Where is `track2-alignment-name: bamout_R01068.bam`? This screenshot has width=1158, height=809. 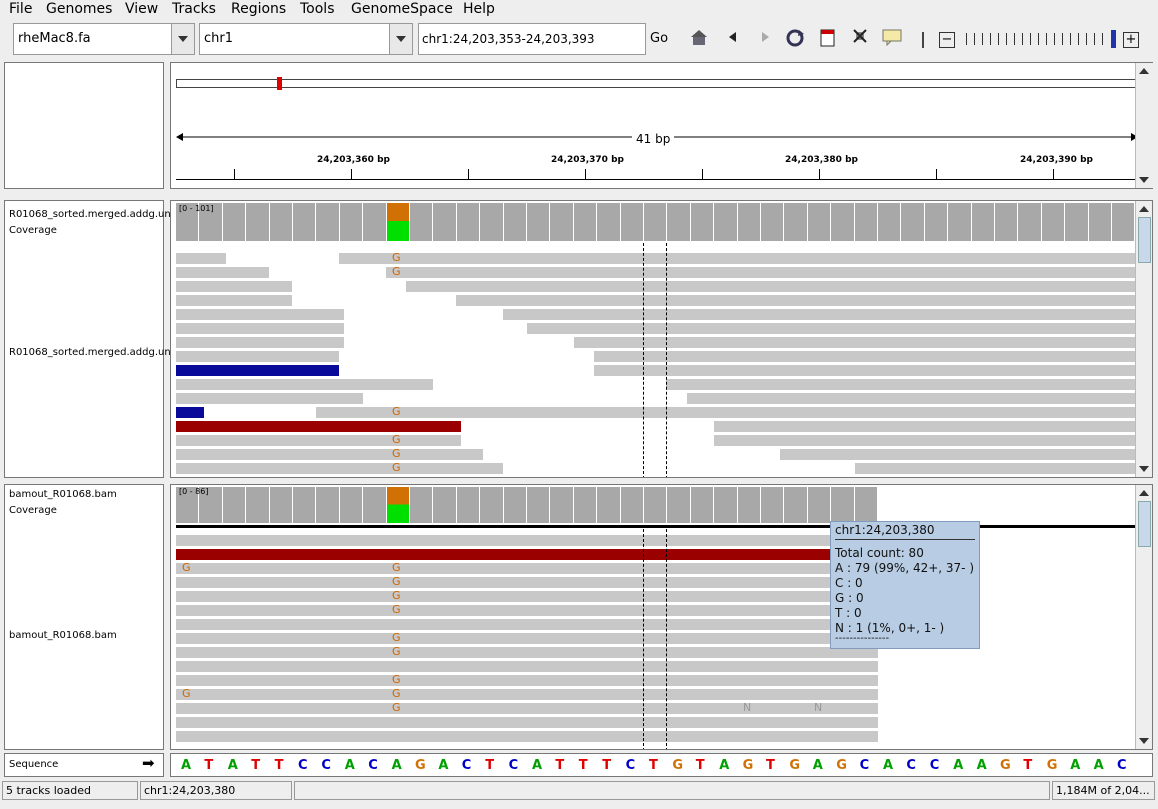 track2-alignment-name: bamout_R01068.bam is located at coordinates (84, 636).